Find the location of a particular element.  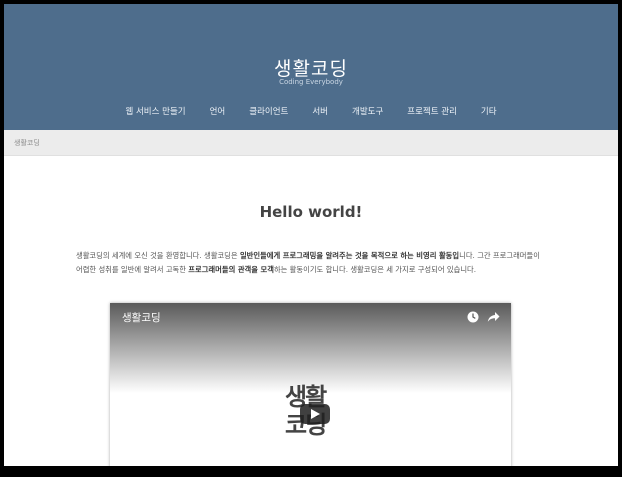

nav-item-language: 언어 is located at coordinates (218, 111).